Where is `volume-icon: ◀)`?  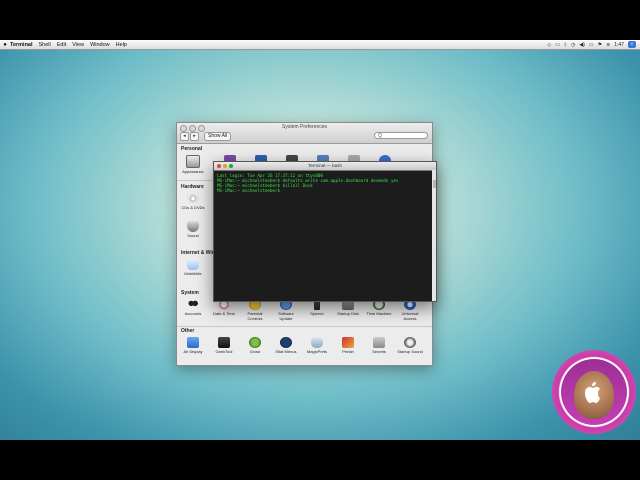
volume-icon: ◀) is located at coordinates (582, 45).